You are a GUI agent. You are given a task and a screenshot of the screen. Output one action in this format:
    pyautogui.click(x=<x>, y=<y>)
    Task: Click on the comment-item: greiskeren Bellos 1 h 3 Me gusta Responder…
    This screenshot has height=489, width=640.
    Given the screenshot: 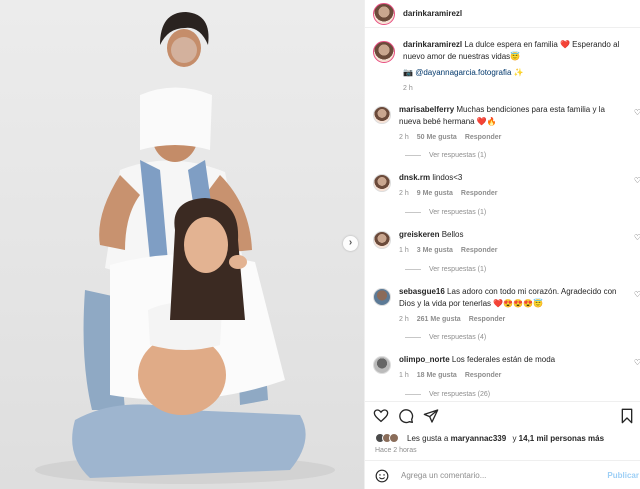 What is the action you would take?
    pyautogui.click(x=506, y=243)
    